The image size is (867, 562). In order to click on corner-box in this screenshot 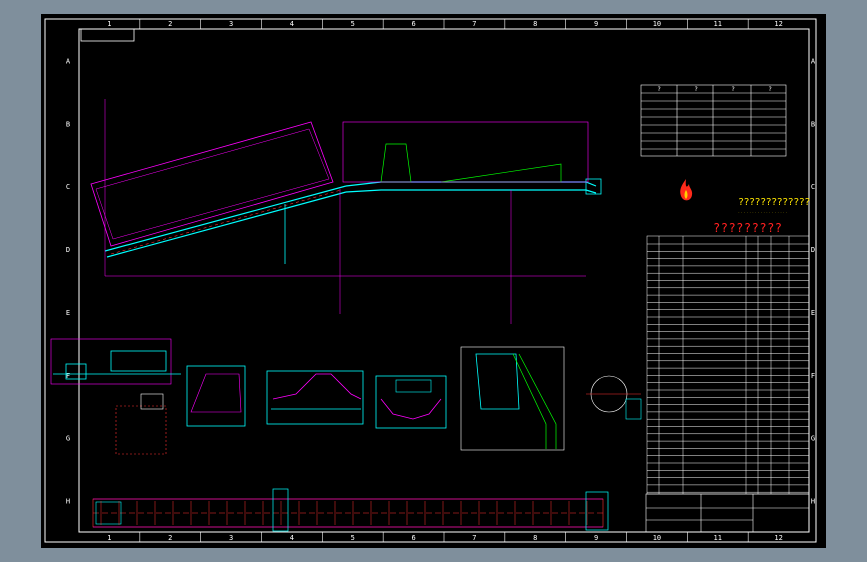, I will do `click(107, 35)`.